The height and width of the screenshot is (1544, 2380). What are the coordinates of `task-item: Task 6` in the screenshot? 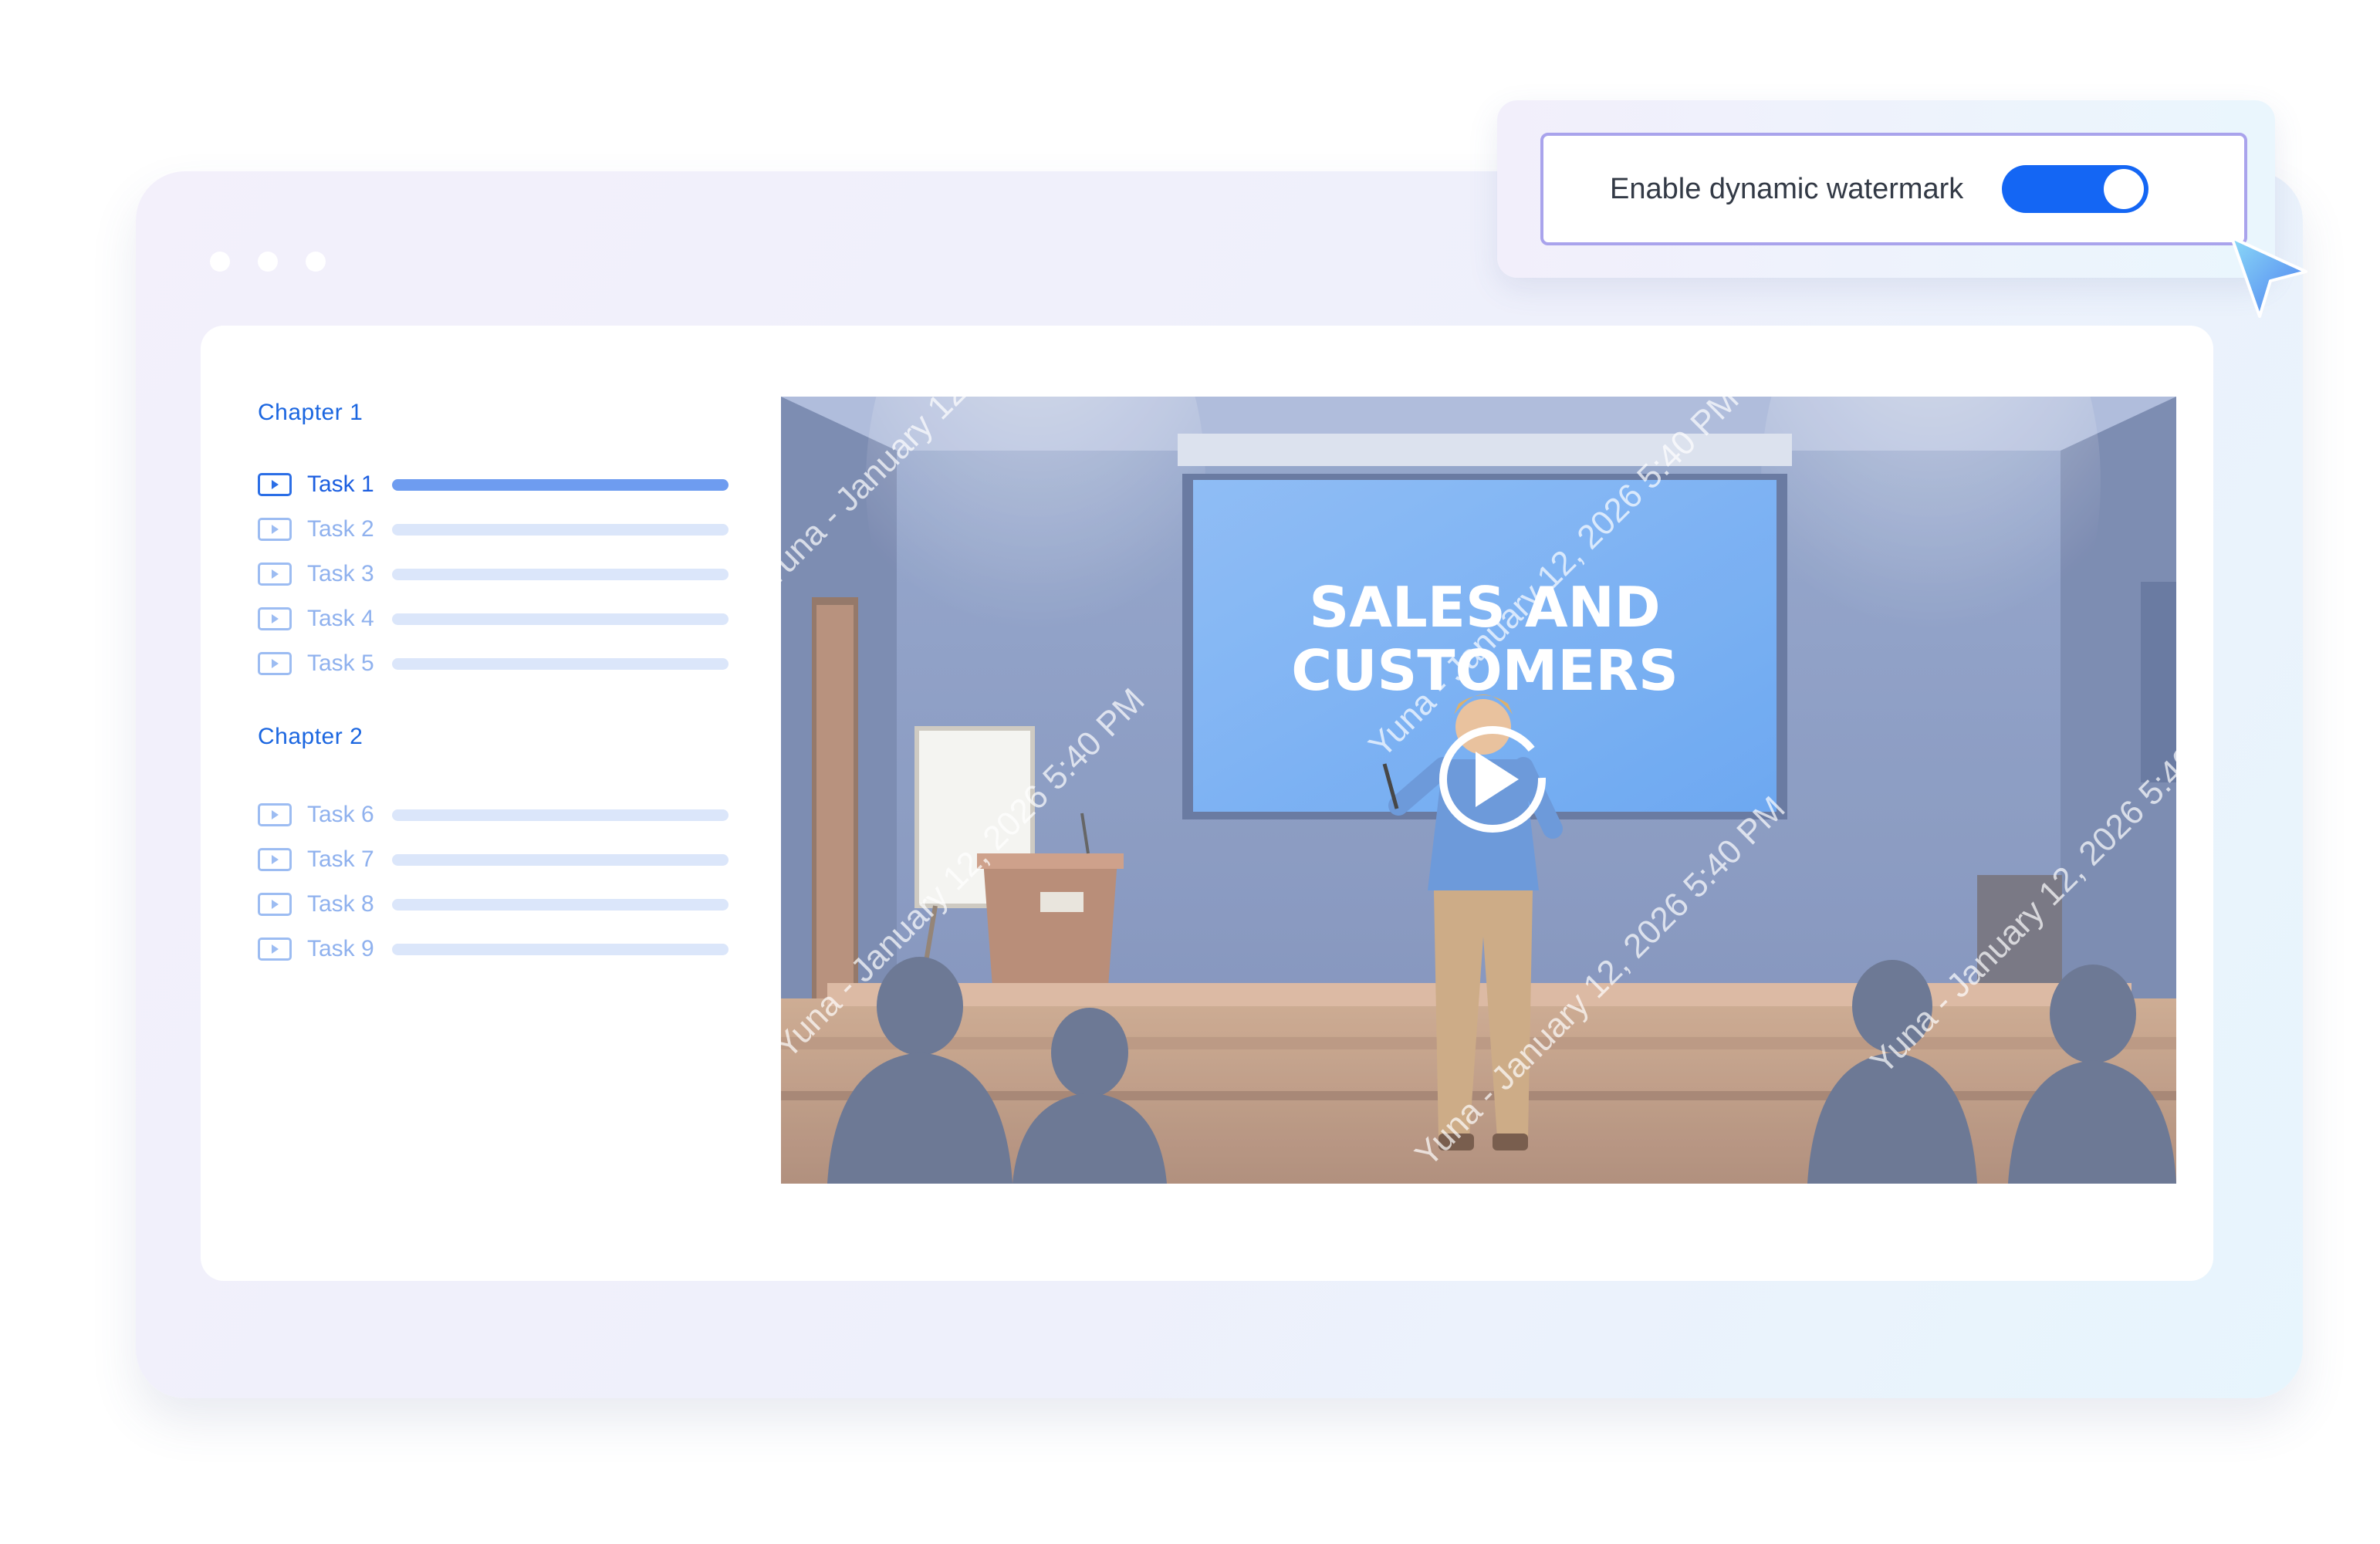 It's located at (497, 815).